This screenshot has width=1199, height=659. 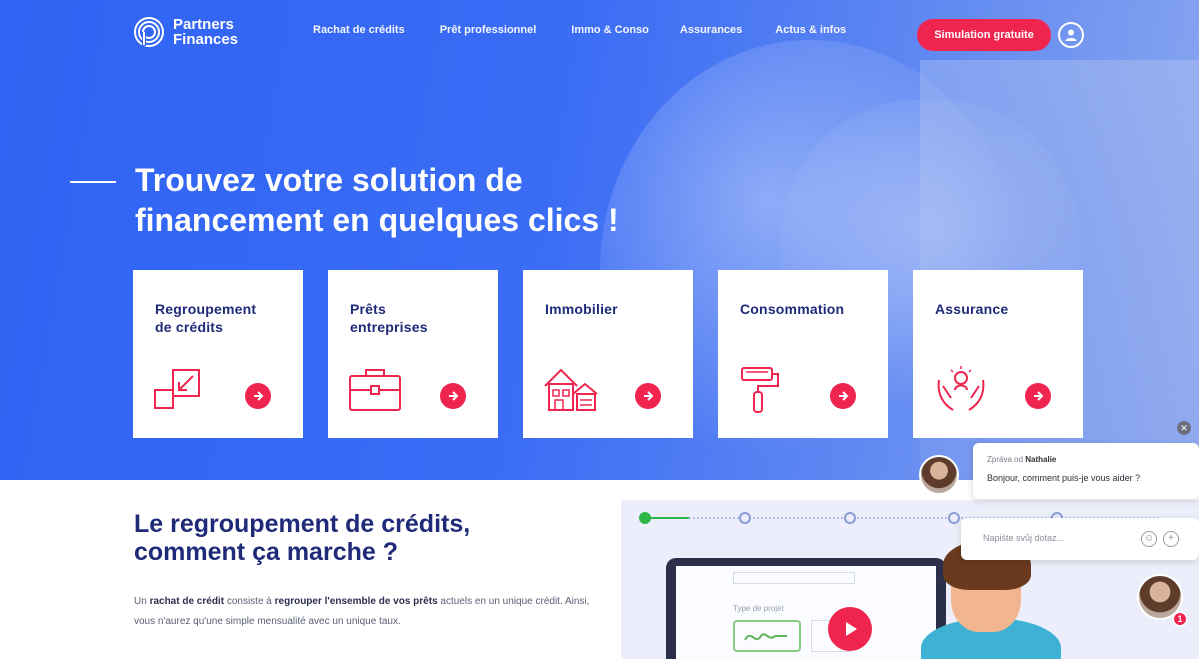 I want to click on play-icon, so click(x=851, y=629).